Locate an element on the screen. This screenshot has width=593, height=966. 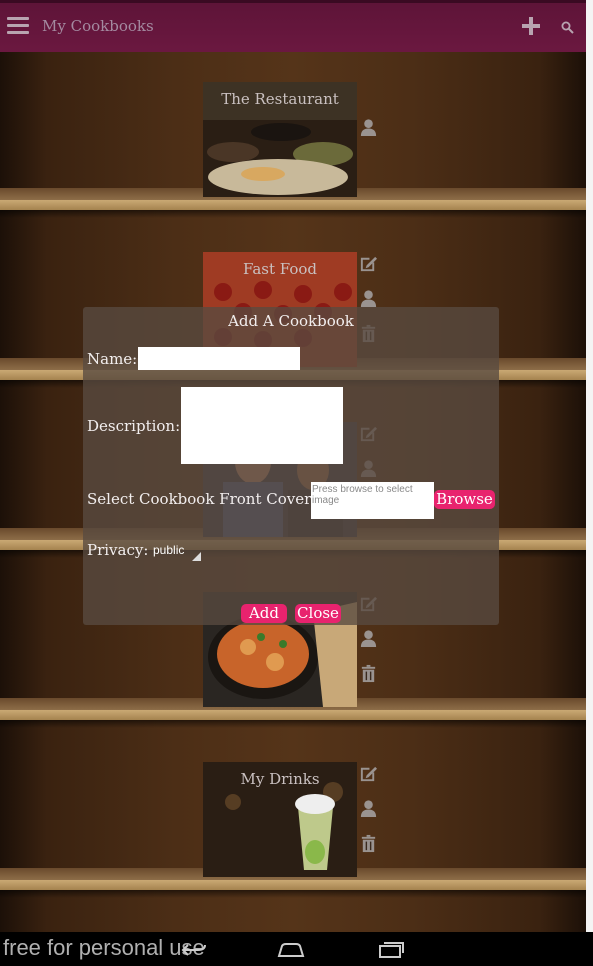
system-nav-bar: free for personal use is located at coordinates (296, 949).